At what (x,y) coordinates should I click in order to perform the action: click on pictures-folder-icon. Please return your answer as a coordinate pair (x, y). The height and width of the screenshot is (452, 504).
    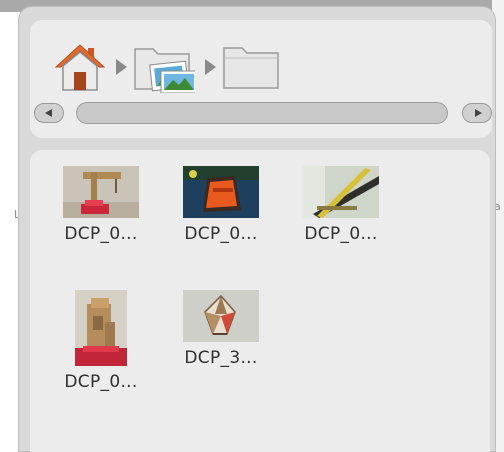
    Looking at the image, I should click on (164, 70).